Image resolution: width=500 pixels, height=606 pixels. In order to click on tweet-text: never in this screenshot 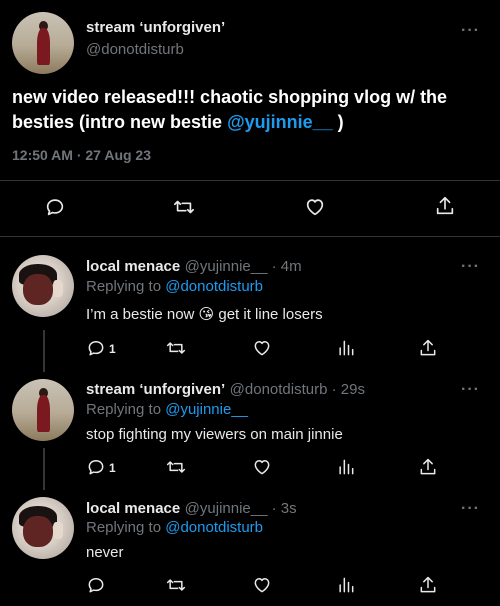, I will do `click(105, 552)`.